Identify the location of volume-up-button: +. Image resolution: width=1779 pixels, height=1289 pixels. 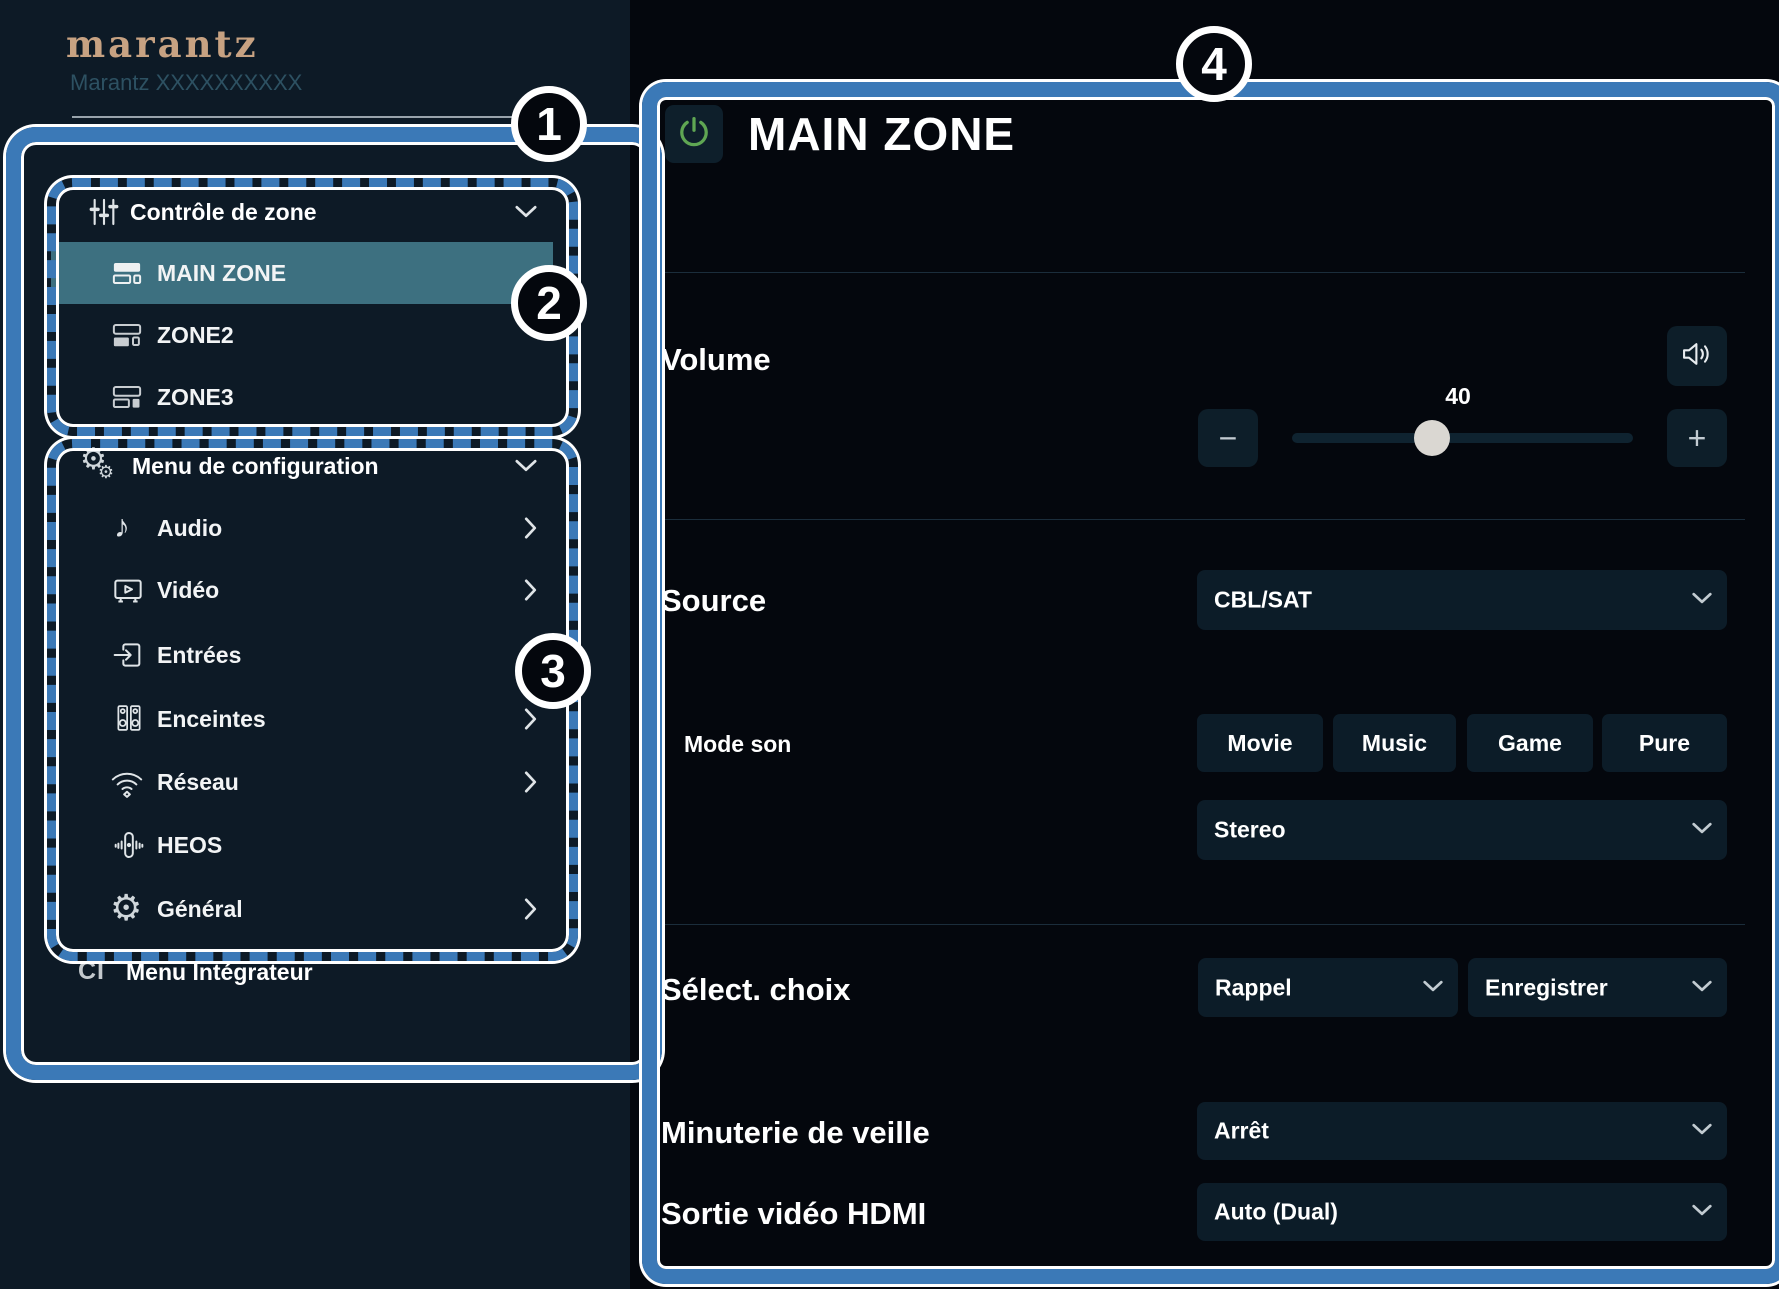
(1697, 438).